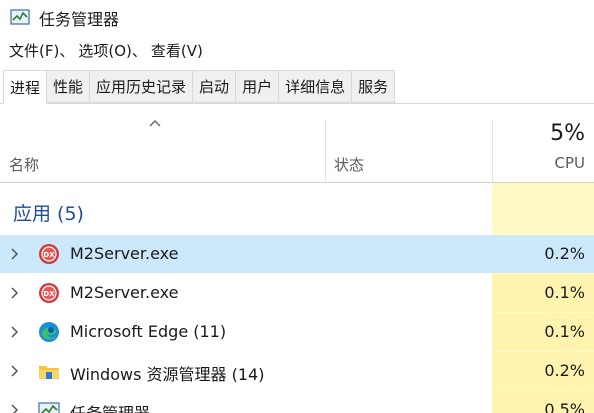  What do you see at coordinates (258, 86) in the screenshot?
I see `tab-users: 用户` at bounding box center [258, 86].